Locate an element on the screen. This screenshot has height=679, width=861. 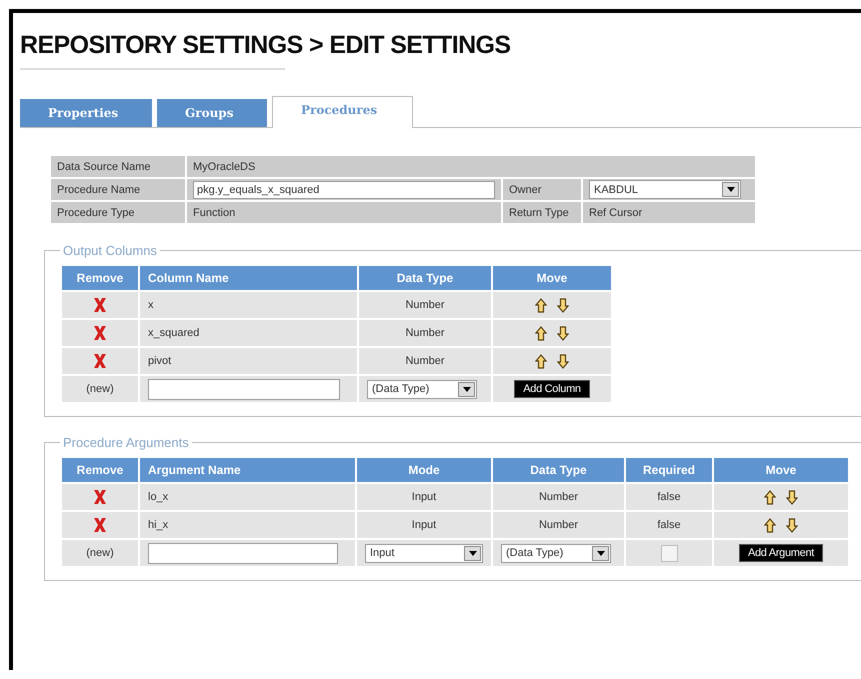
field-value: Ref Cursor is located at coordinates (615, 212).